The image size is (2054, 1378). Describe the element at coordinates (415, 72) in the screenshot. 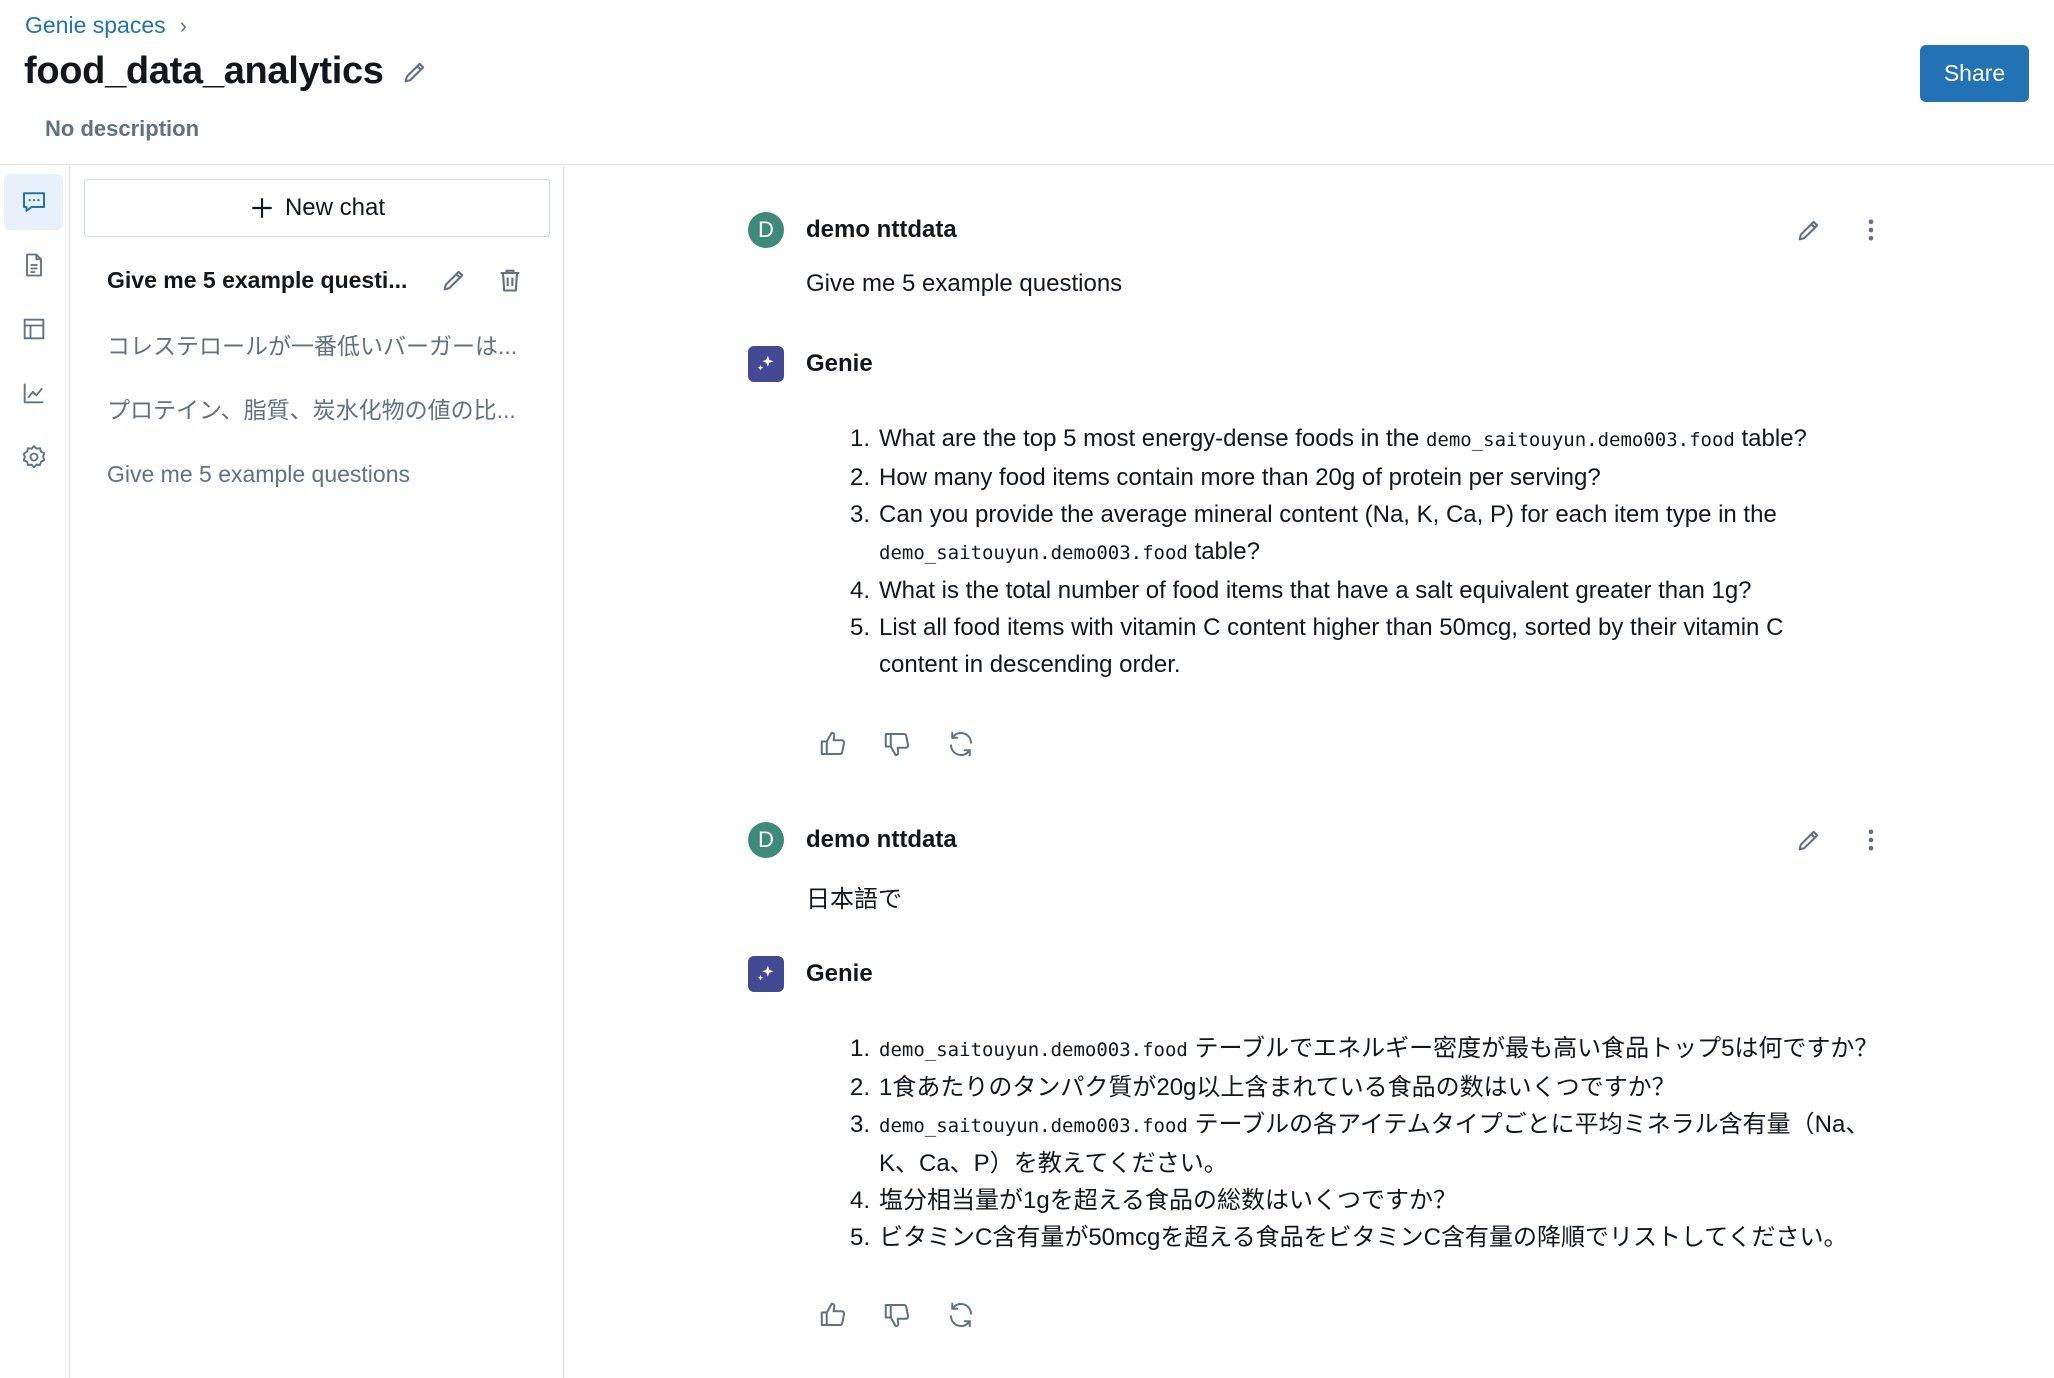

I see `edit-title-pencil-icon` at that location.